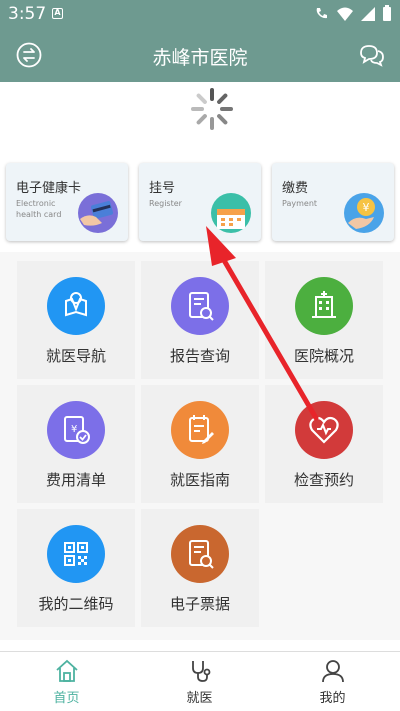  I want to click on expense-list-icon: ¥, so click(76, 430).